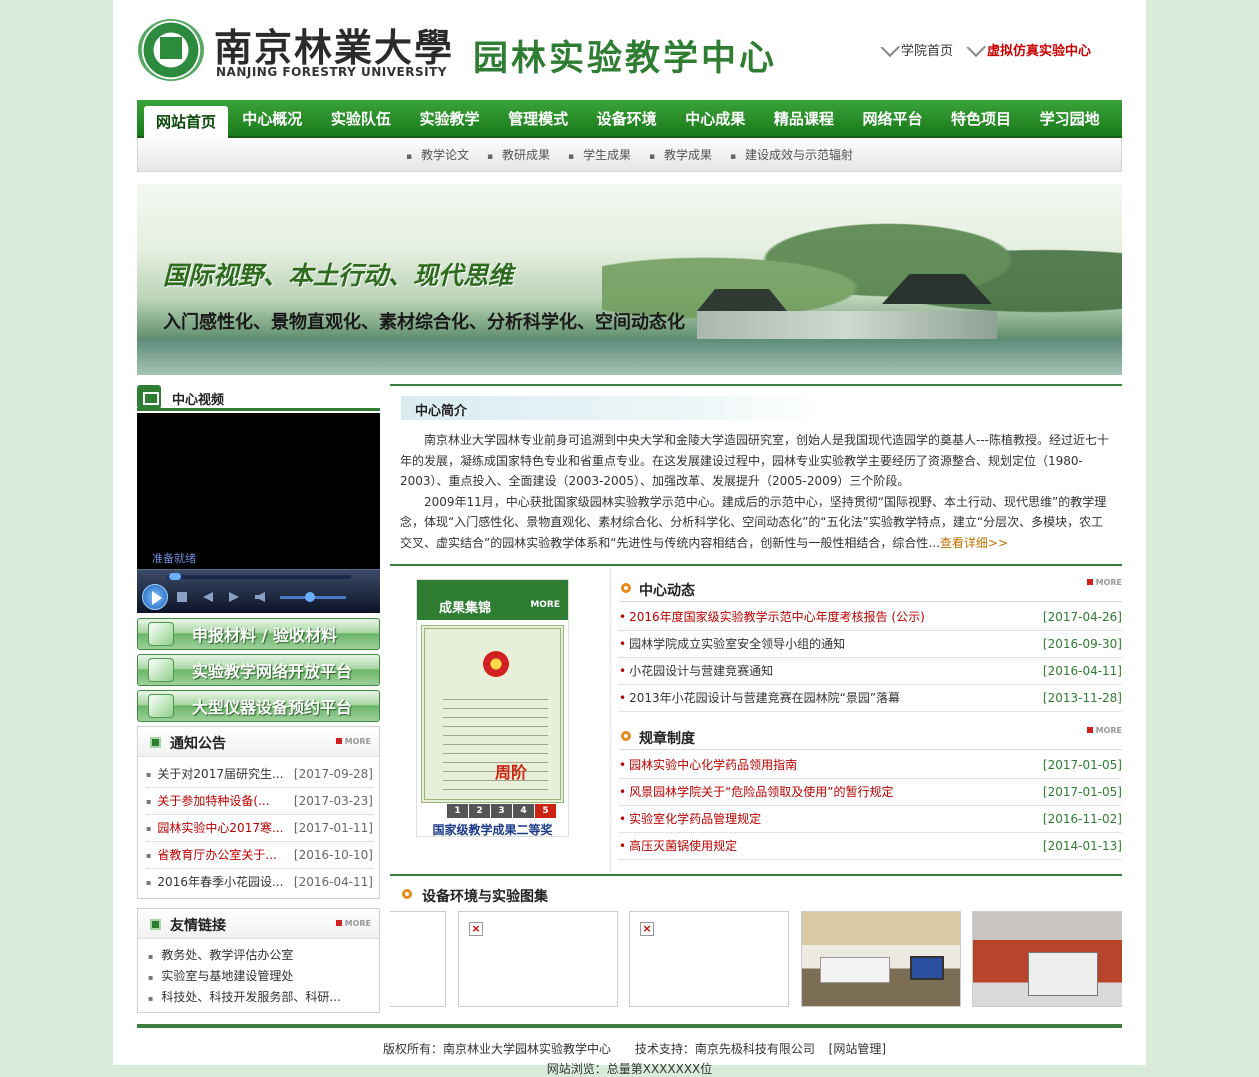 This screenshot has width=1259, height=1077. I want to click on volume-icon, so click(260, 597).